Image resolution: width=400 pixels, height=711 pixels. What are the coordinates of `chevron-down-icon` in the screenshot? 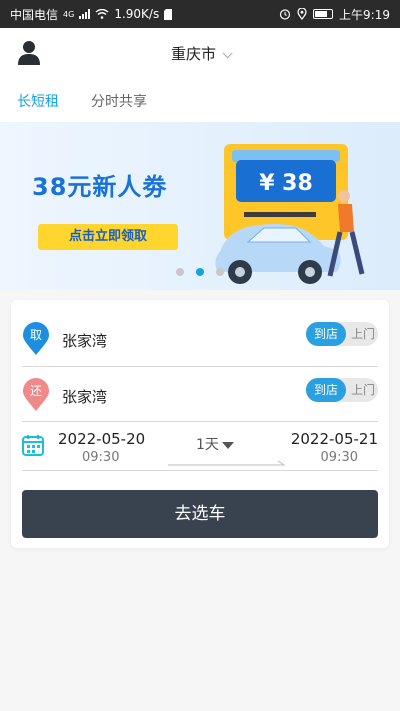 It's located at (227, 53).